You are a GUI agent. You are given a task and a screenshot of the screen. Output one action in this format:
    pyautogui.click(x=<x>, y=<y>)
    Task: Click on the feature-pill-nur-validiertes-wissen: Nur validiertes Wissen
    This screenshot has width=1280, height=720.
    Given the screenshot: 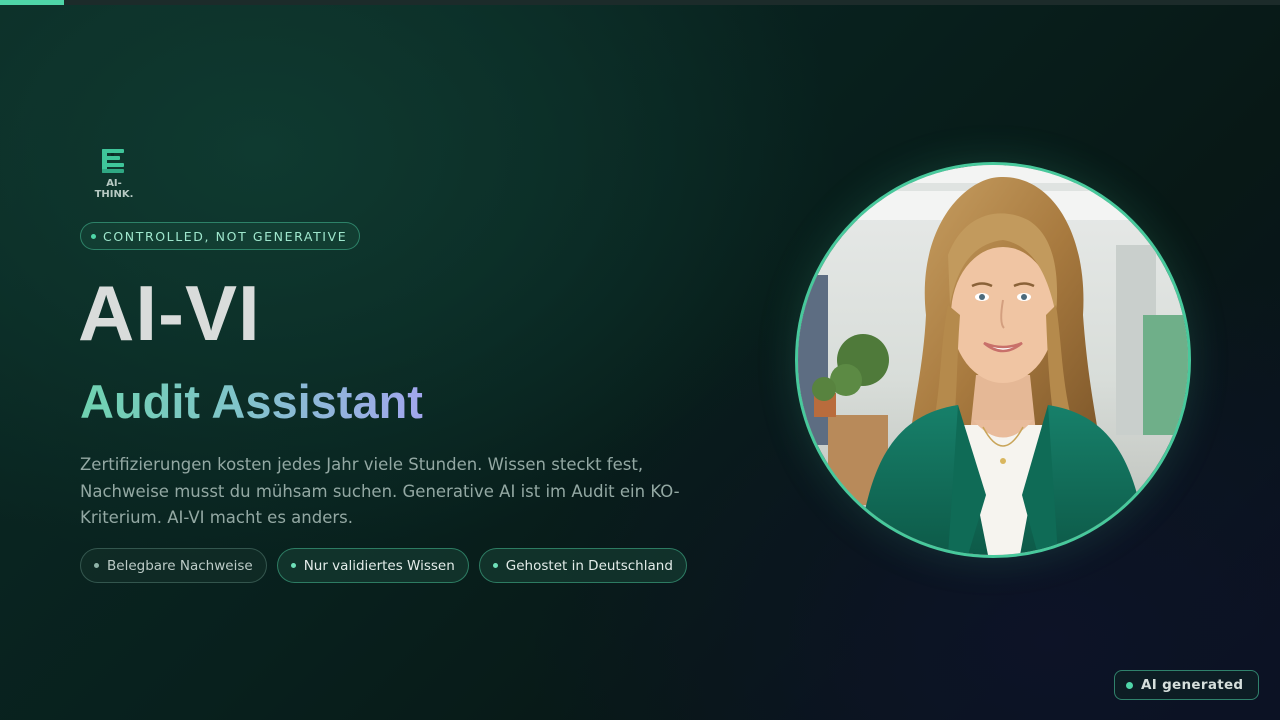 What is the action you would take?
    pyautogui.click(x=372, y=565)
    